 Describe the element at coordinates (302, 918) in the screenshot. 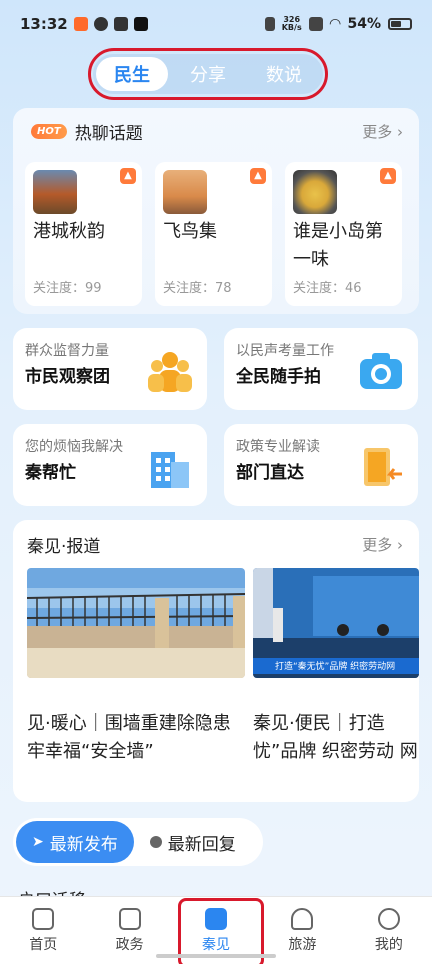

I see `mountain-icon` at that location.